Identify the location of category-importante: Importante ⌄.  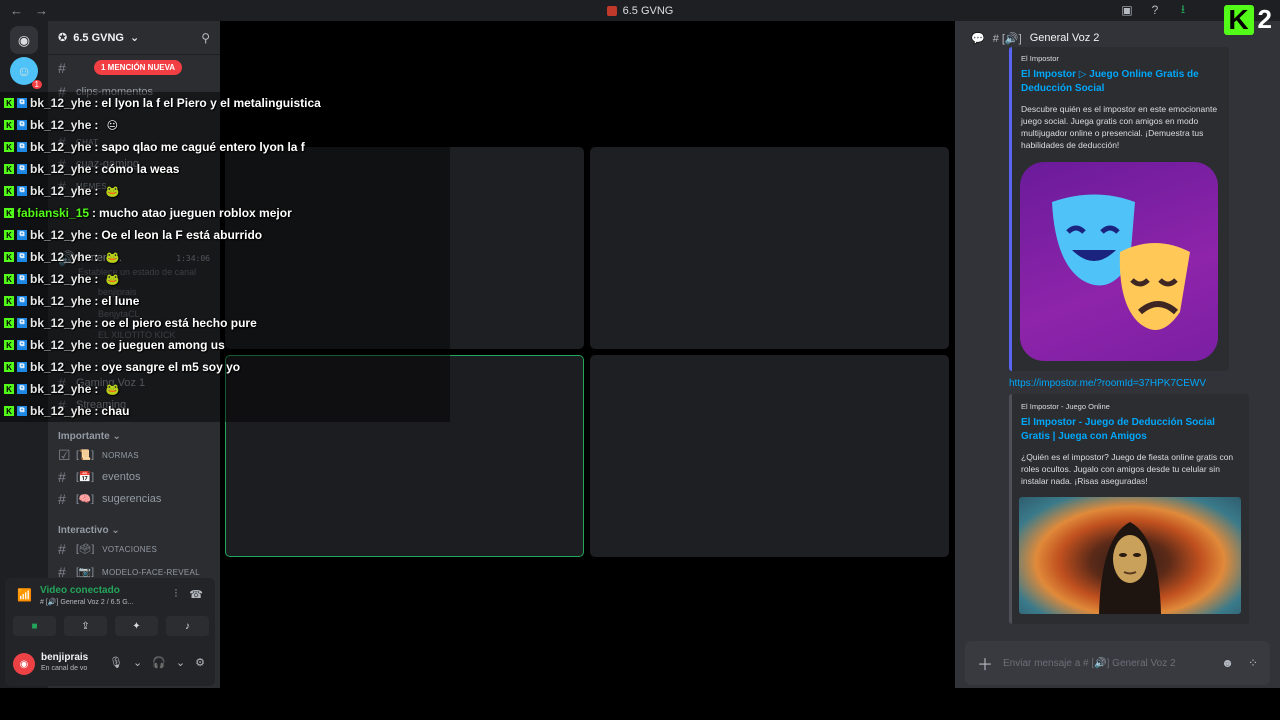
(89, 436).